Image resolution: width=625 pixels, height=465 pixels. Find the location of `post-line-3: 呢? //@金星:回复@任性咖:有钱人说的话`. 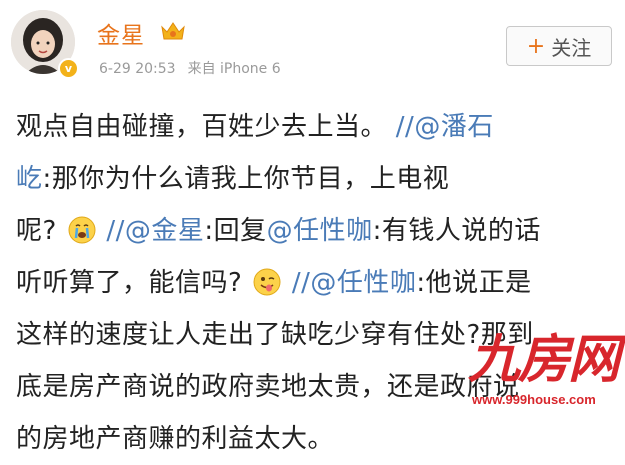

post-line-3: 呢? //@金星:回复@任性咖:有钱人说的话 is located at coordinates (316, 231).